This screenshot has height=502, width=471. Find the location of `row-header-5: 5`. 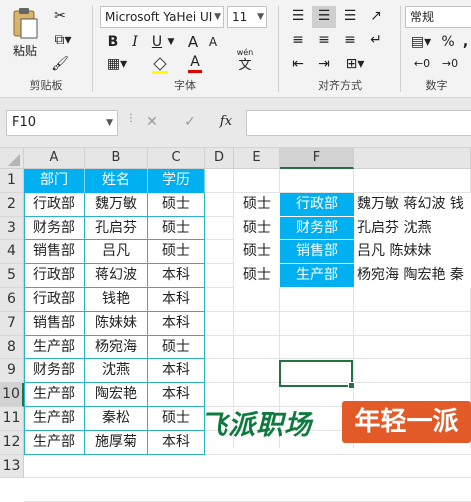

row-header-5: 5 is located at coordinates (12, 276).